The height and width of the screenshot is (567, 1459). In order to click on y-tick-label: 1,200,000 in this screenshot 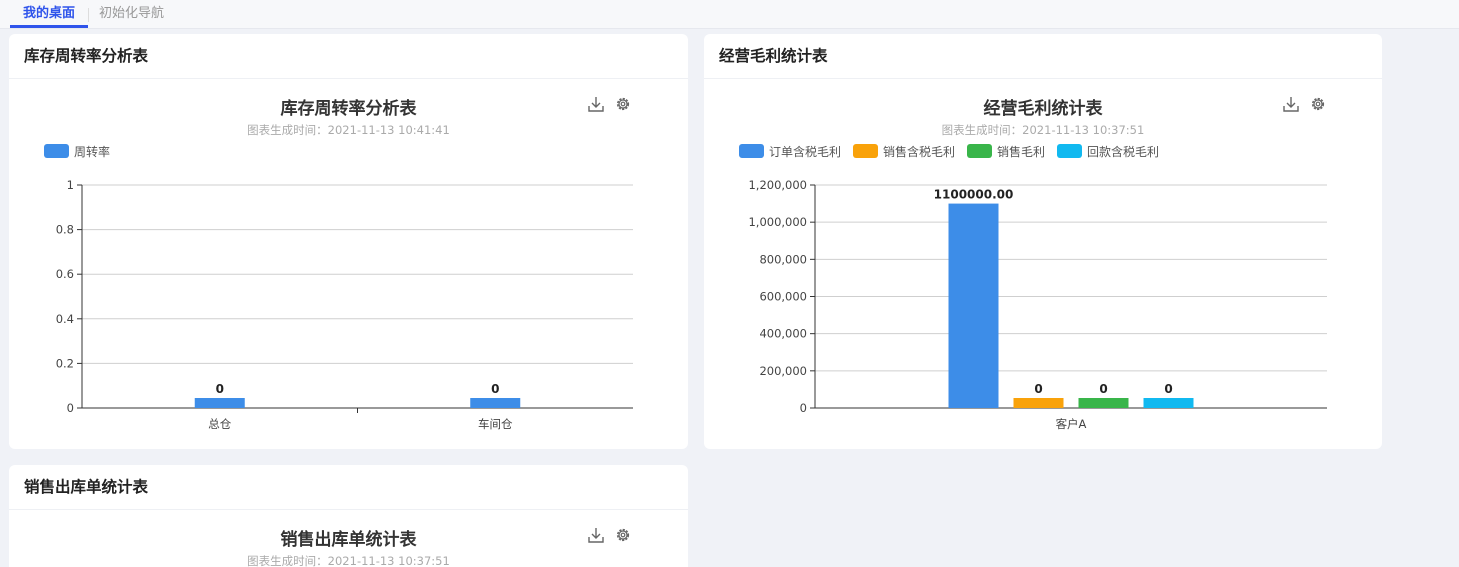, I will do `click(777, 185)`.